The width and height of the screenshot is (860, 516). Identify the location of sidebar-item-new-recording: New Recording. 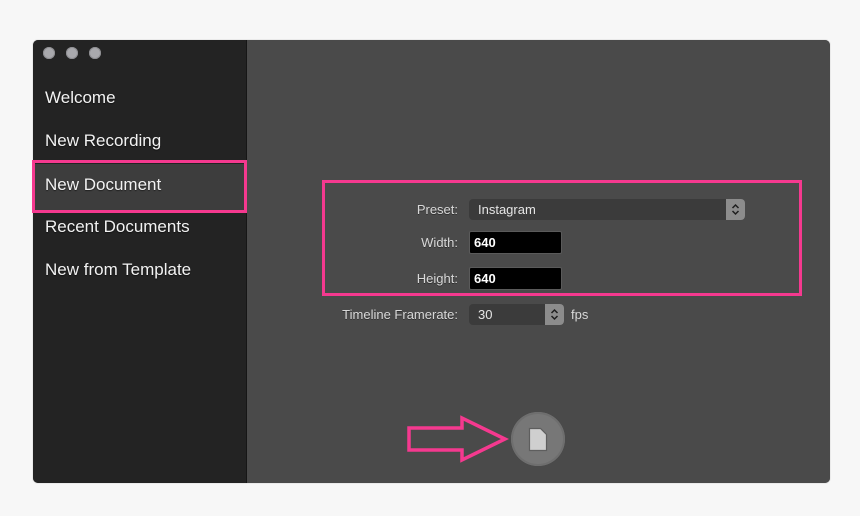
(139, 141).